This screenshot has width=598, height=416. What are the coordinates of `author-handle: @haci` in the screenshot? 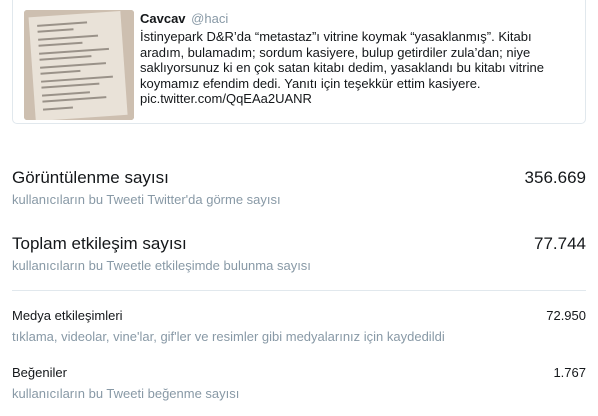 It's located at (209, 18).